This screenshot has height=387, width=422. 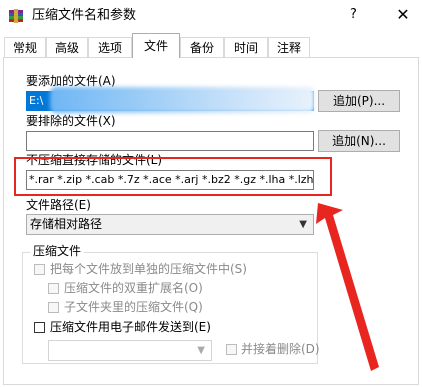 What do you see at coordinates (36, 100) in the screenshot?
I see `files-to-add-value: E:\` at bounding box center [36, 100].